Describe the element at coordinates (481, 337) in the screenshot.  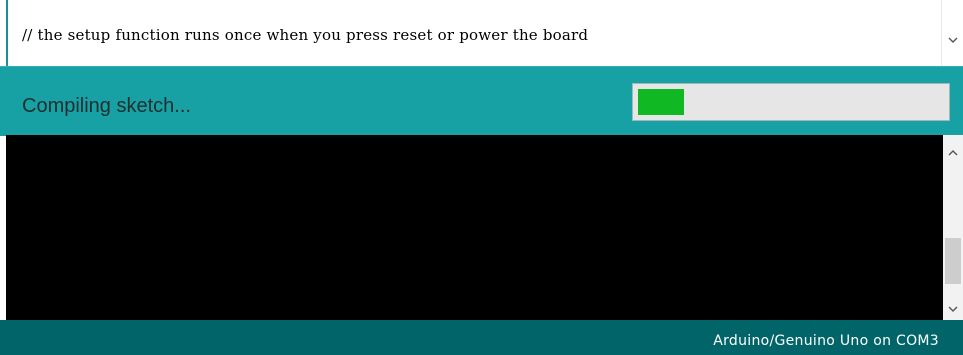
I see `footer-bar: Arduino/Genuino Uno on COM3` at that location.